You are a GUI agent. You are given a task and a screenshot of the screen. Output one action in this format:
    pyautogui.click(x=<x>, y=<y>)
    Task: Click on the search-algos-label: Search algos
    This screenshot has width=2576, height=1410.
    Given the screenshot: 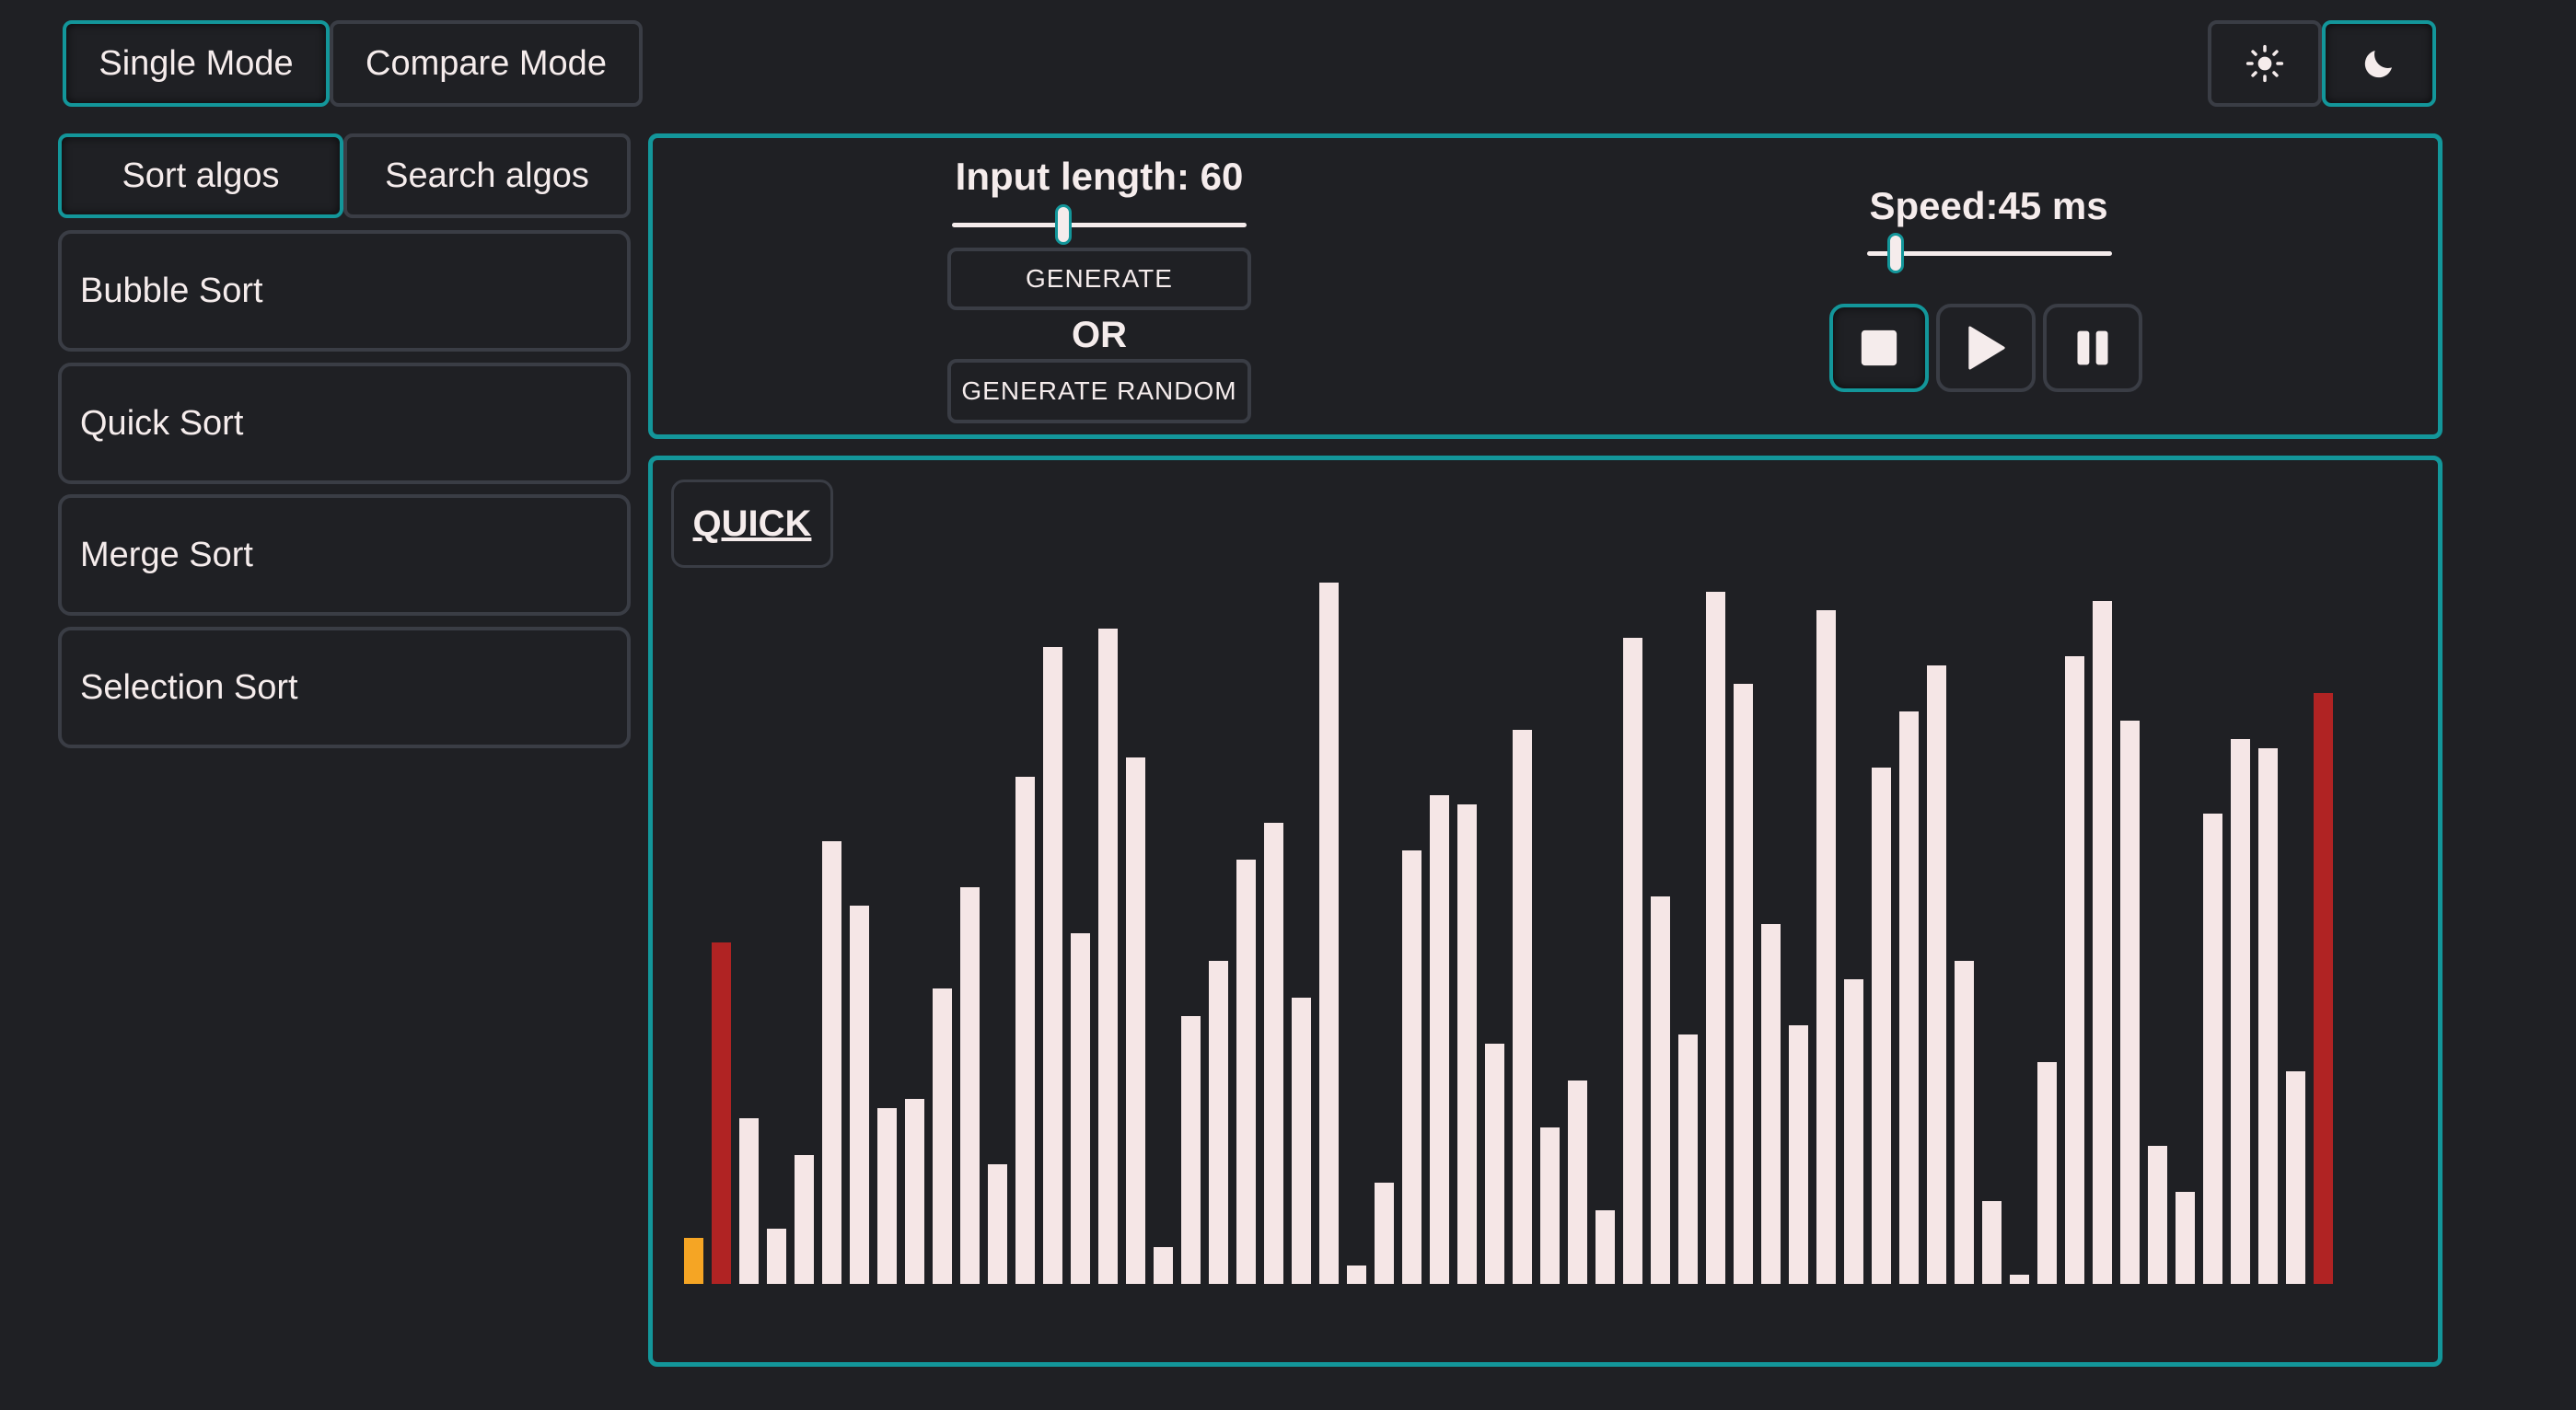 What is the action you would take?
    pyautogui.click(x=487, y=175)
    